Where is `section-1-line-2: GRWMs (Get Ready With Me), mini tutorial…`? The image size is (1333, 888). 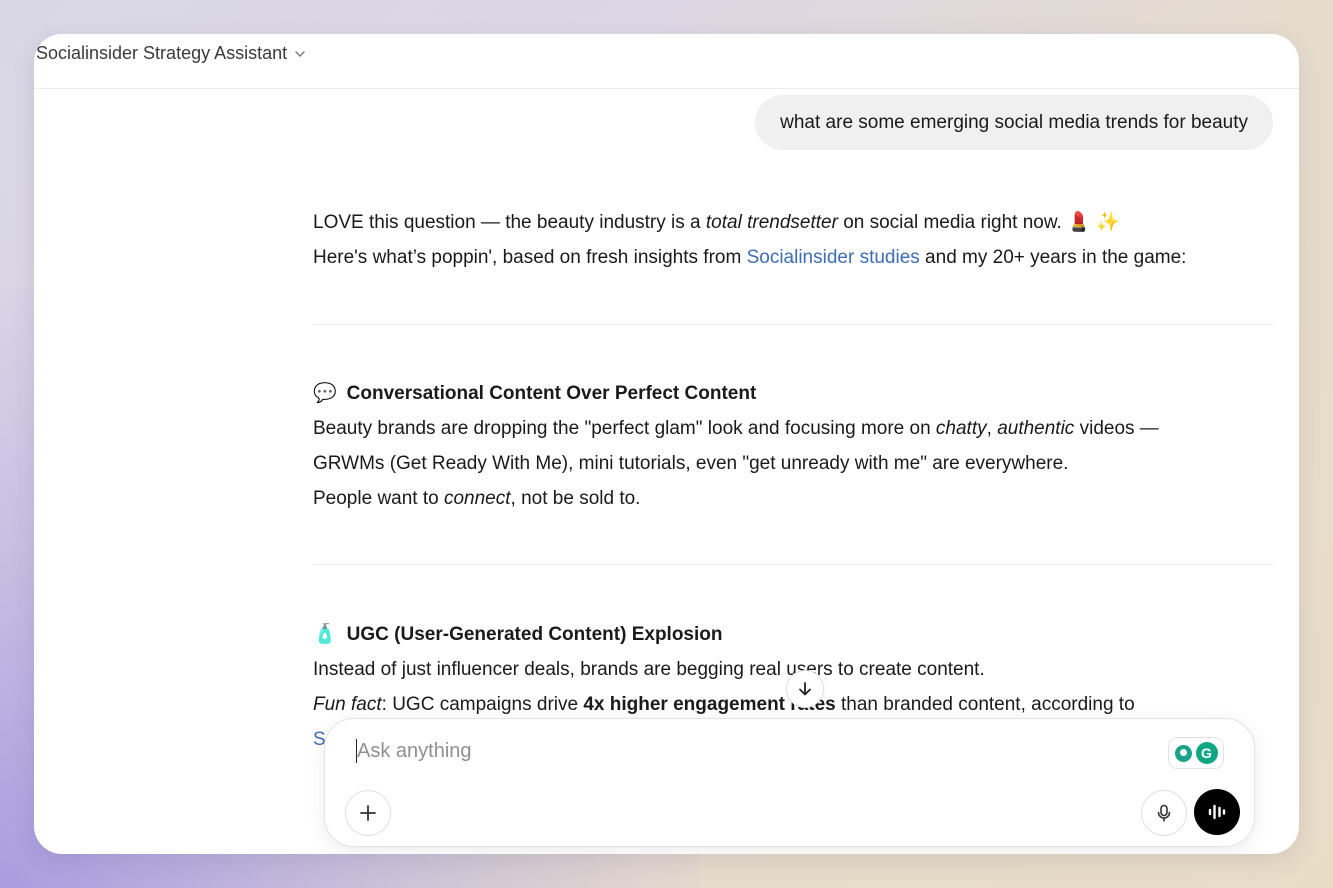
section-1-line-2: GRWMs (Get Ready With Me), mini tutorial… is located at coordinates (691, 463).